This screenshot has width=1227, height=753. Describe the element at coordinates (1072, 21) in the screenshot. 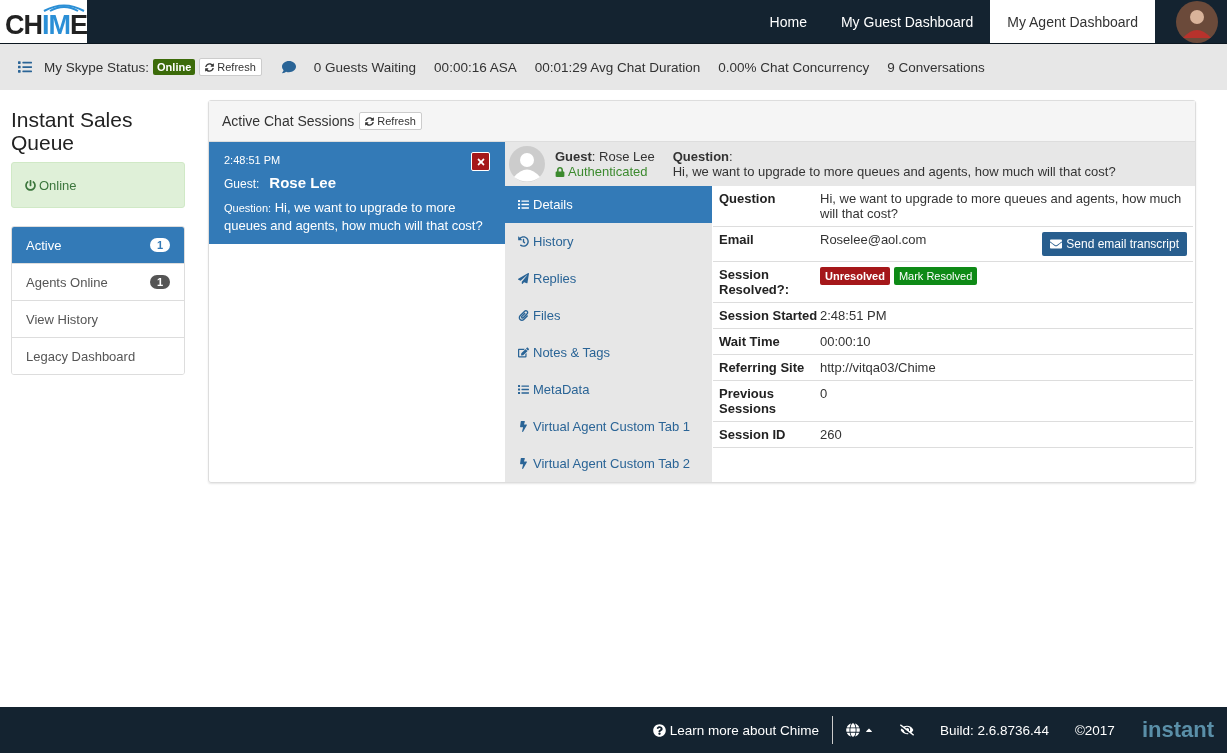

I see `nav-tab: My Agent Dashboard` at that location.